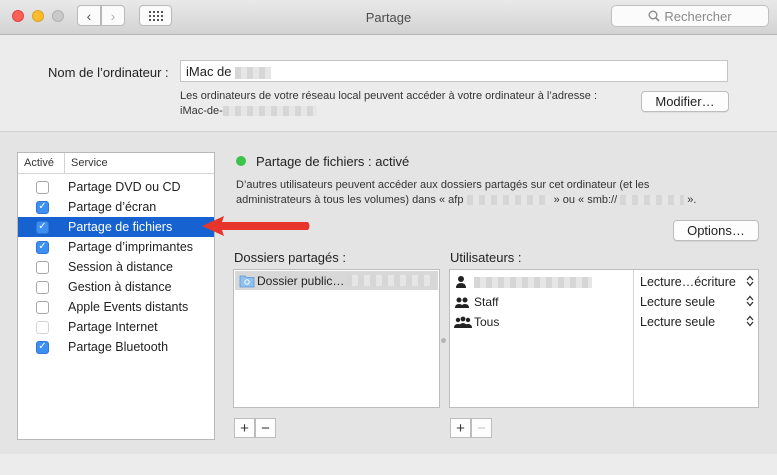  What do you see at coordinates (454, 71) in the screenshot?
I see `computer-name-field: iMac de` at bounding box center [454, 71].